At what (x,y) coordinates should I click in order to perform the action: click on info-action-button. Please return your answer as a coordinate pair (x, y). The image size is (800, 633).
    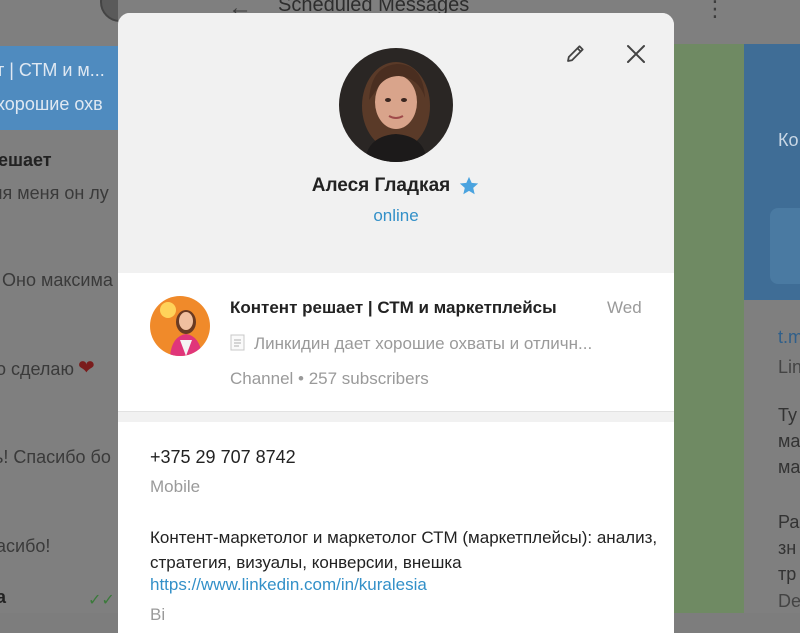
    Looking at the image, I should click on (785, 246).